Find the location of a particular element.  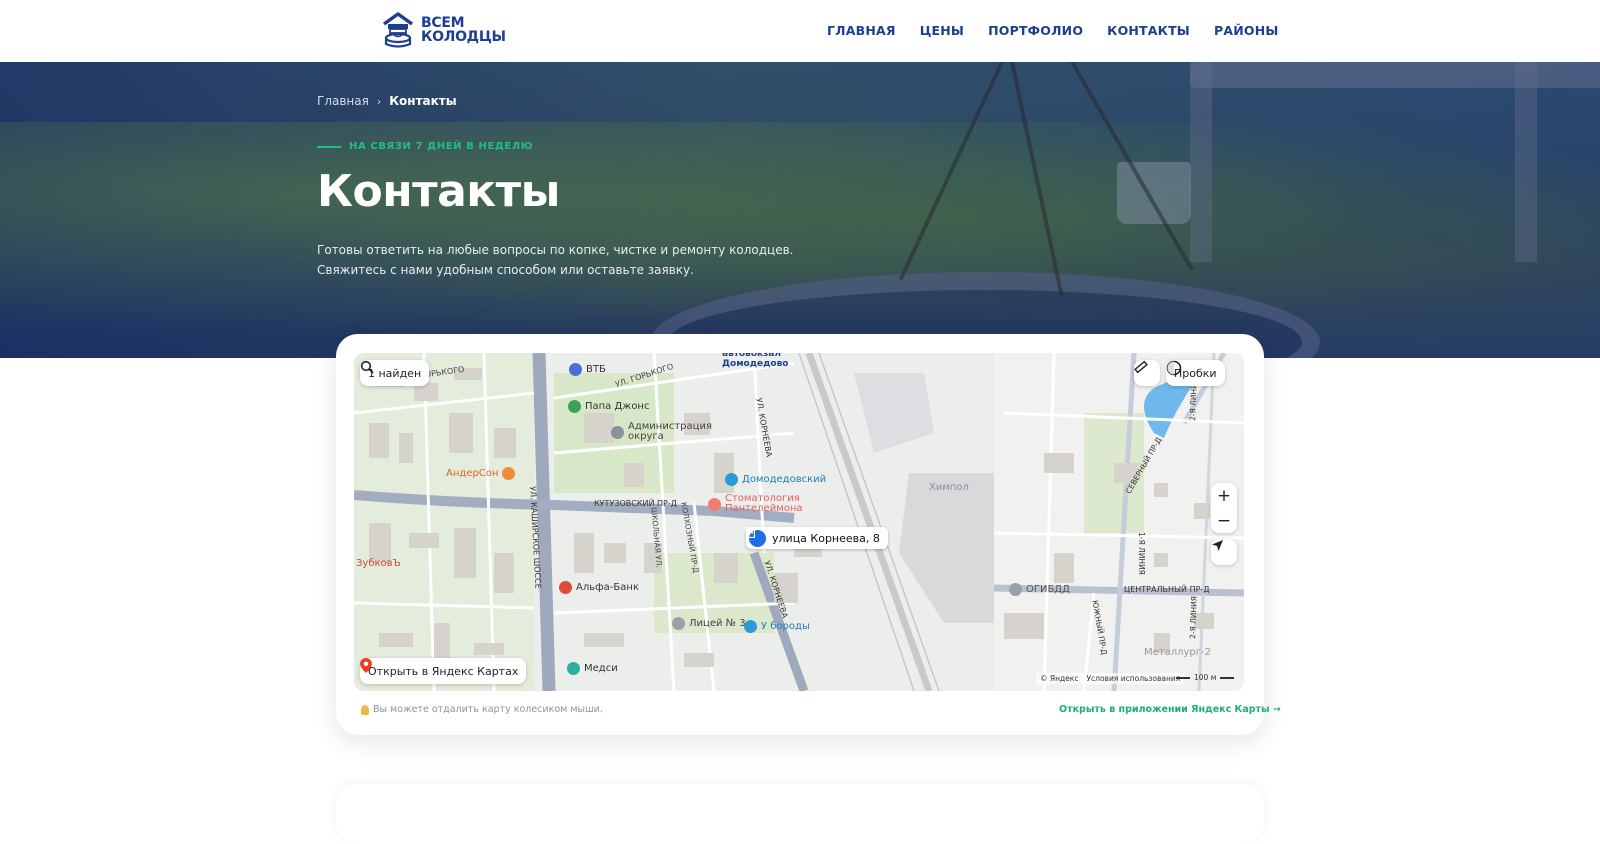

traffic-button: Пробки is located at coordinates (1195, 373).